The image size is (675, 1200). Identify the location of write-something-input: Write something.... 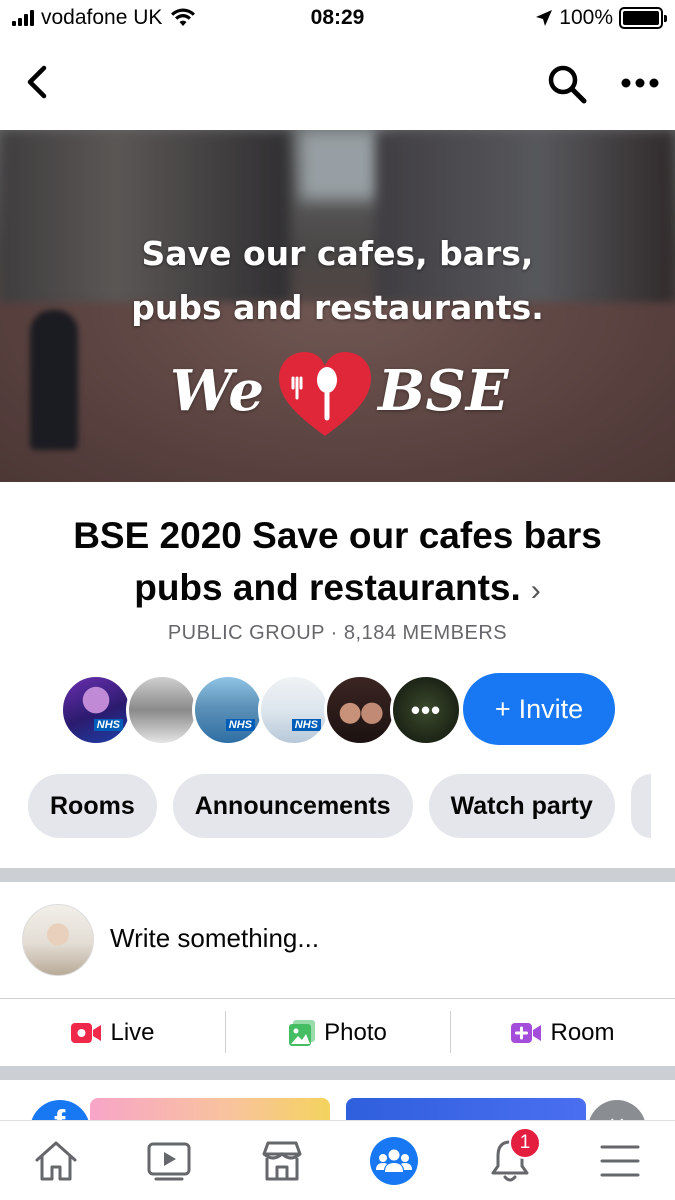
(214, 938).